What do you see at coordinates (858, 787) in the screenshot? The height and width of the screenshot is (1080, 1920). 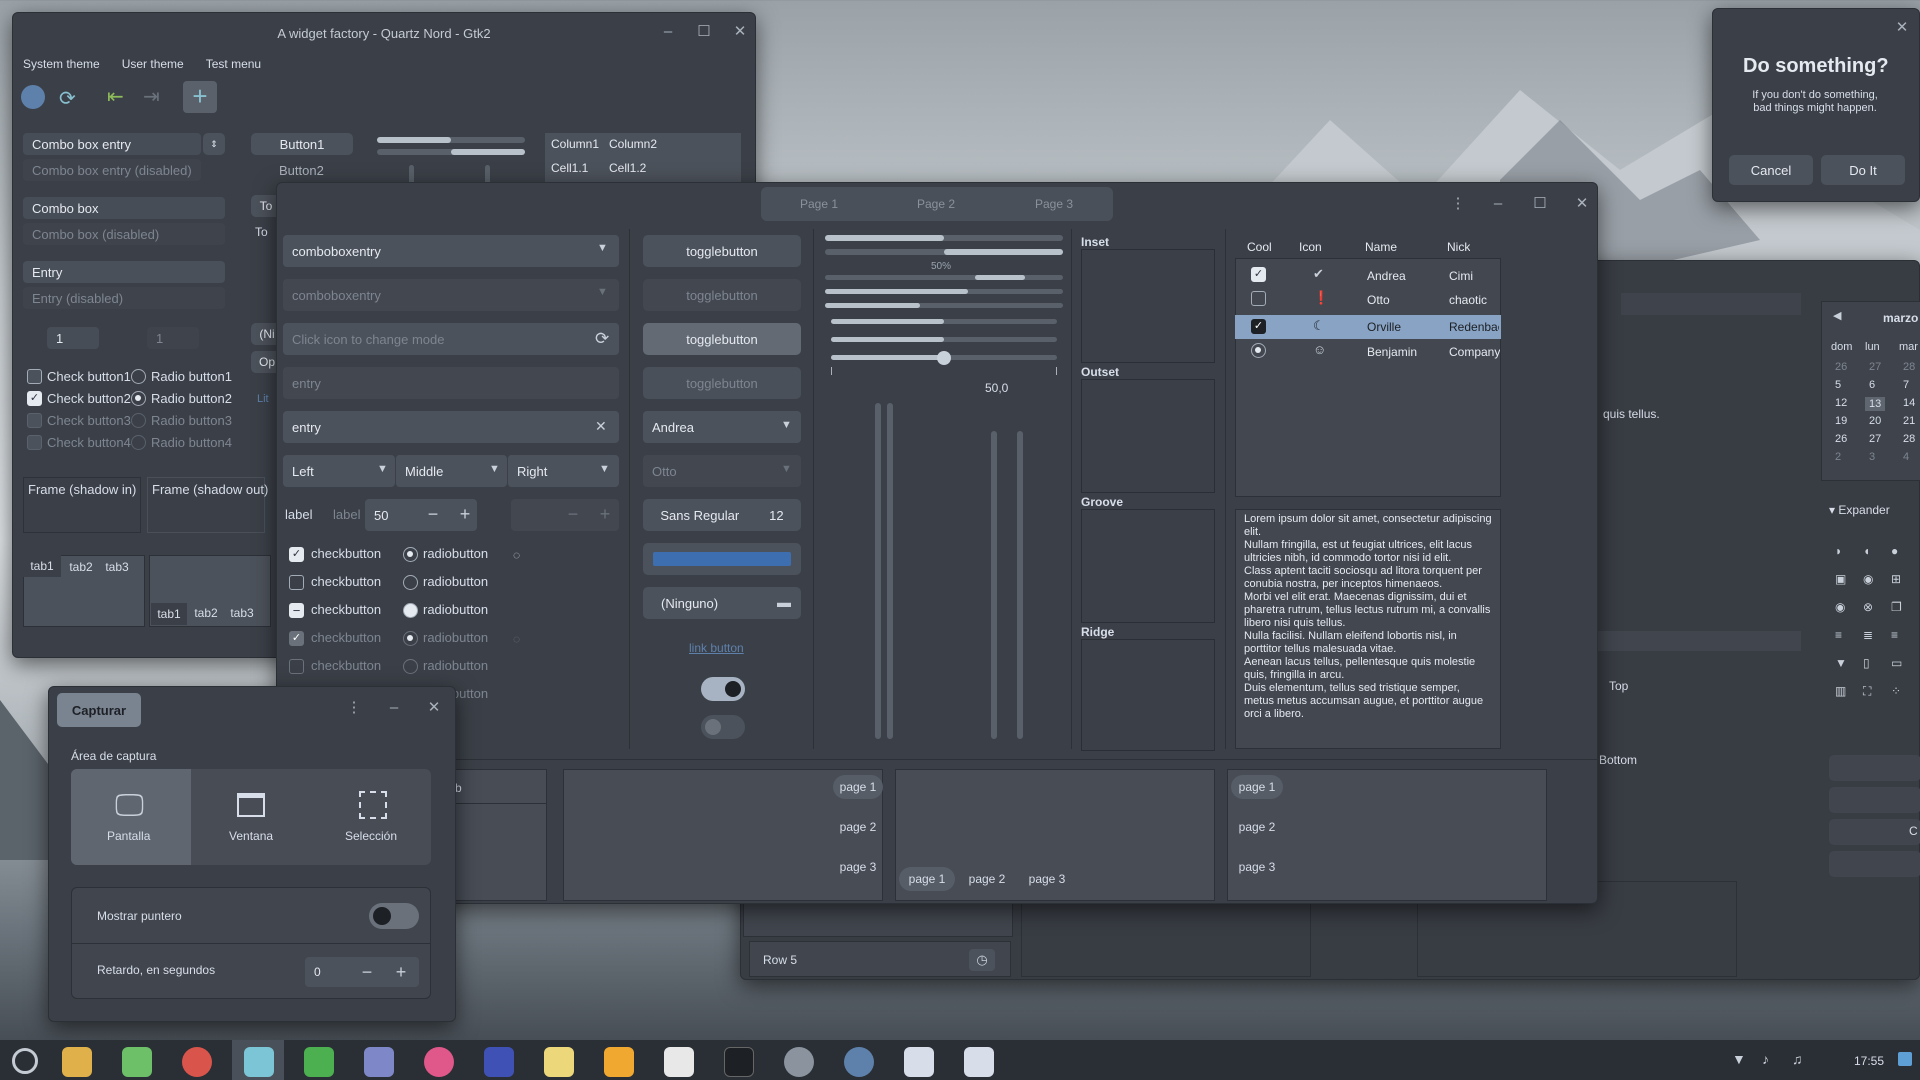 I see `nb-right-page-1: page 1` at bounding box center [858, 787].